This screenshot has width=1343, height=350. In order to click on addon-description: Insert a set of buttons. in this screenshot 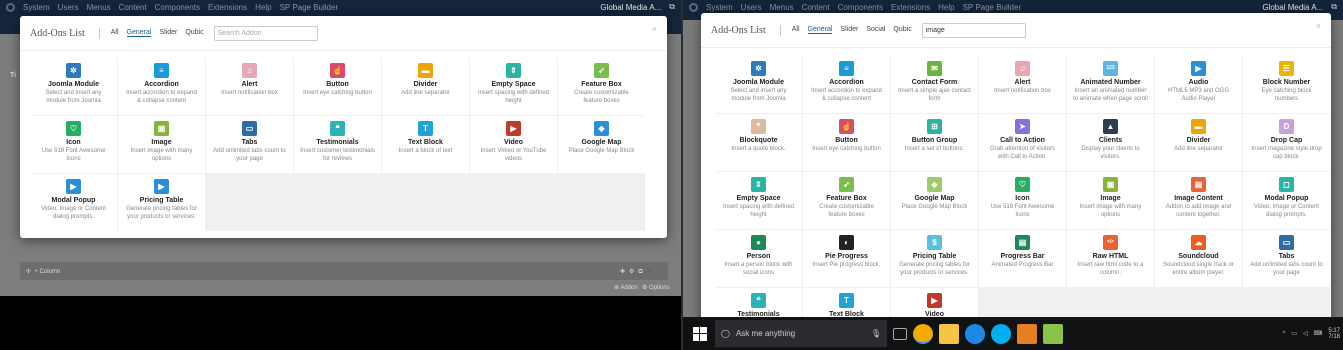, I will do `click(934, 149)`.